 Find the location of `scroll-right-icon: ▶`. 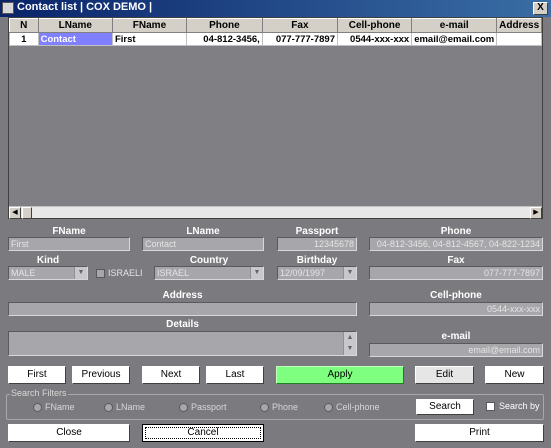

scroll-right-icon: ▶ is located at coordinates (536, 213).